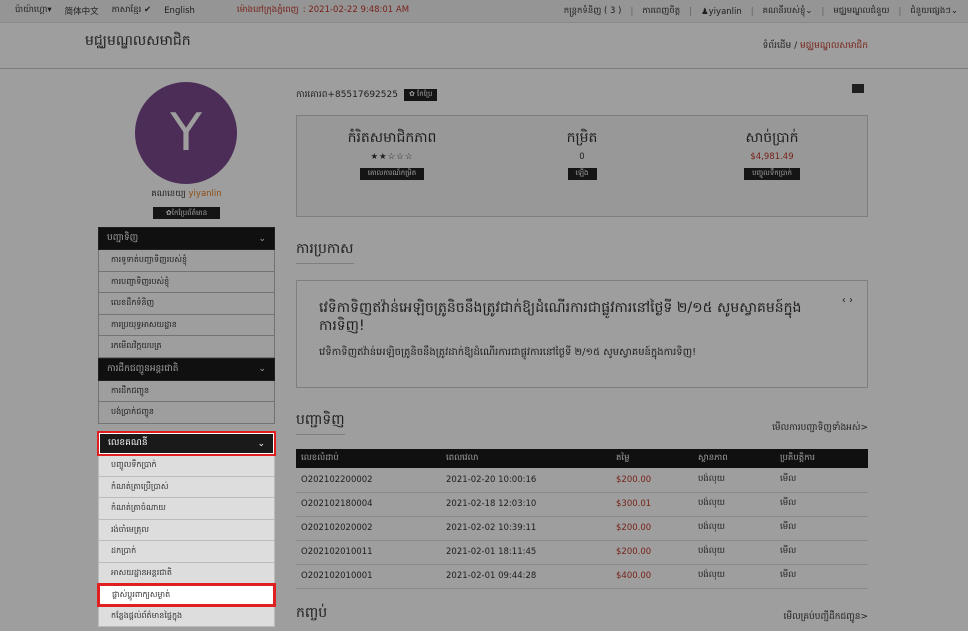  I want to click on edit-phone-button: ✿ កែប្រែ, so click(420, 95).